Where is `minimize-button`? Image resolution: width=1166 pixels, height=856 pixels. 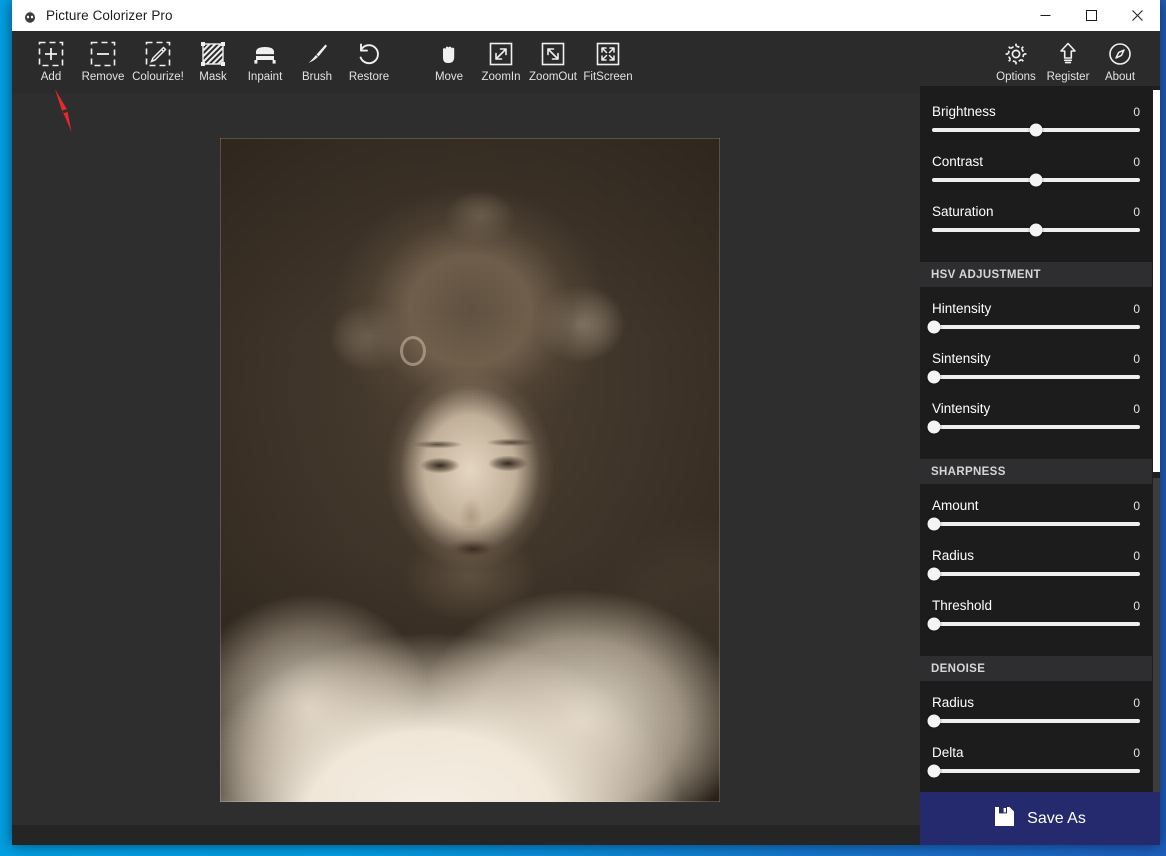 minimize-button is located at coordinates (1045, 15).